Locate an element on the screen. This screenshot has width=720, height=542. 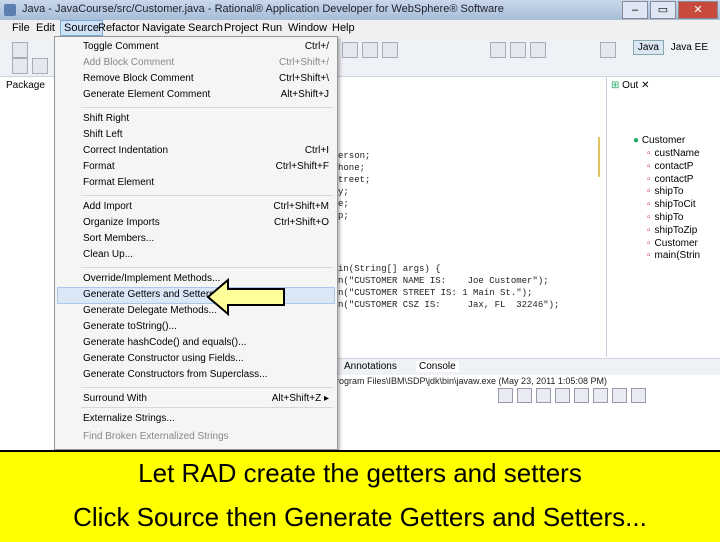
menu-file: File is located at coordinates (21, 28).